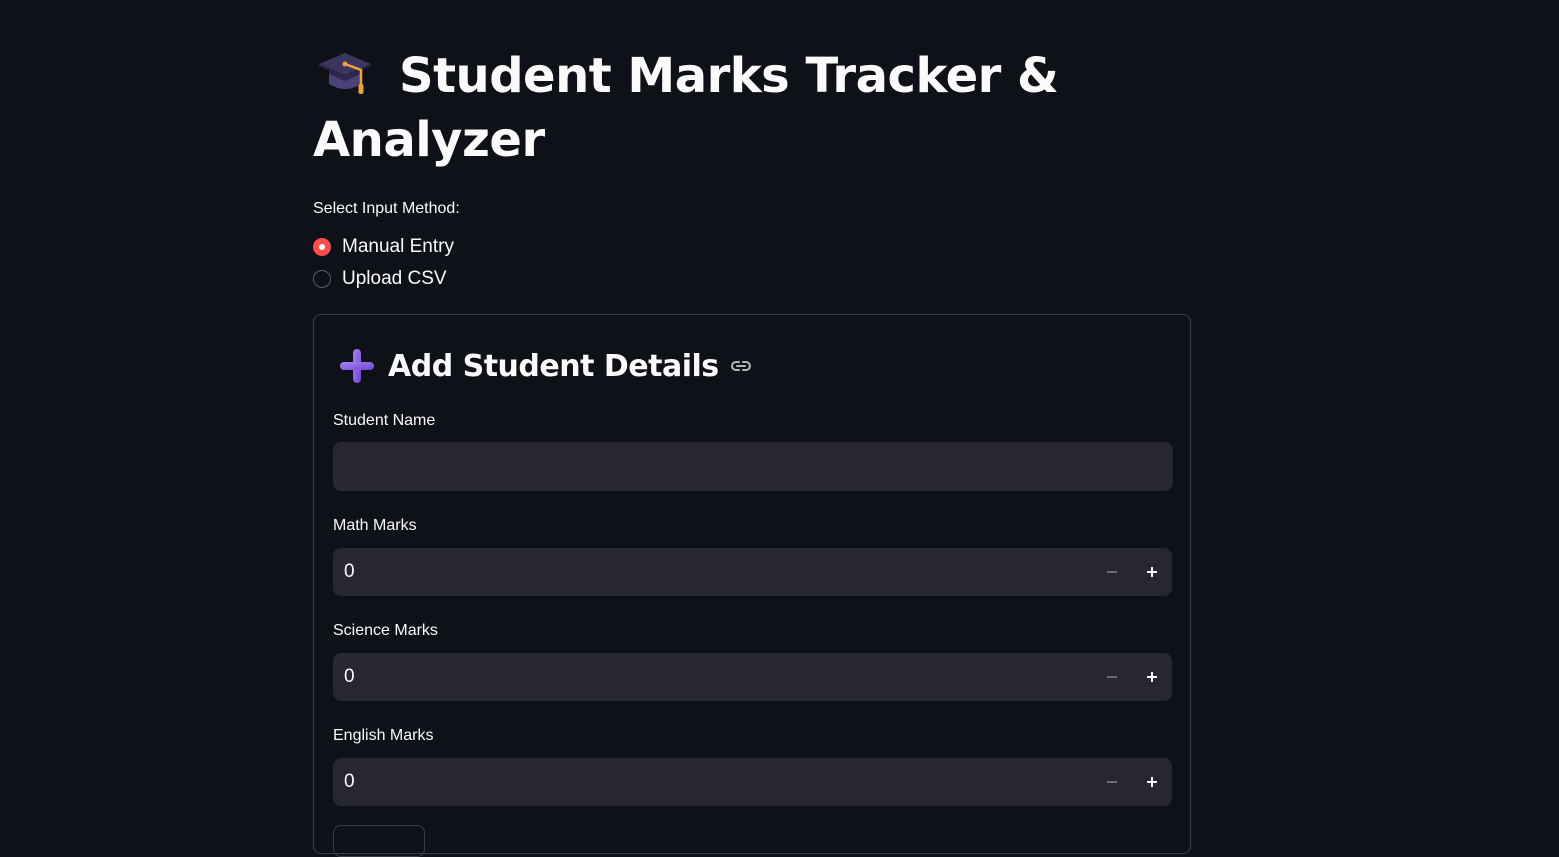 The height and width of the screenshot is (857, 1559). Describe the element at coordinates (345, 71) in the screenshot. I see `graduation-cap-icon` at that location.